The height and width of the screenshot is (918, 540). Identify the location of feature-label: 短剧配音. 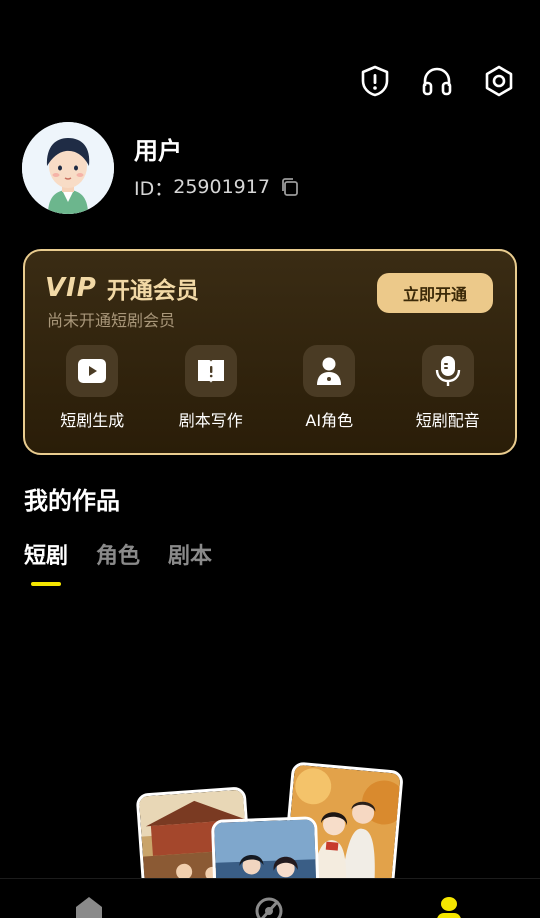
(447, 420).